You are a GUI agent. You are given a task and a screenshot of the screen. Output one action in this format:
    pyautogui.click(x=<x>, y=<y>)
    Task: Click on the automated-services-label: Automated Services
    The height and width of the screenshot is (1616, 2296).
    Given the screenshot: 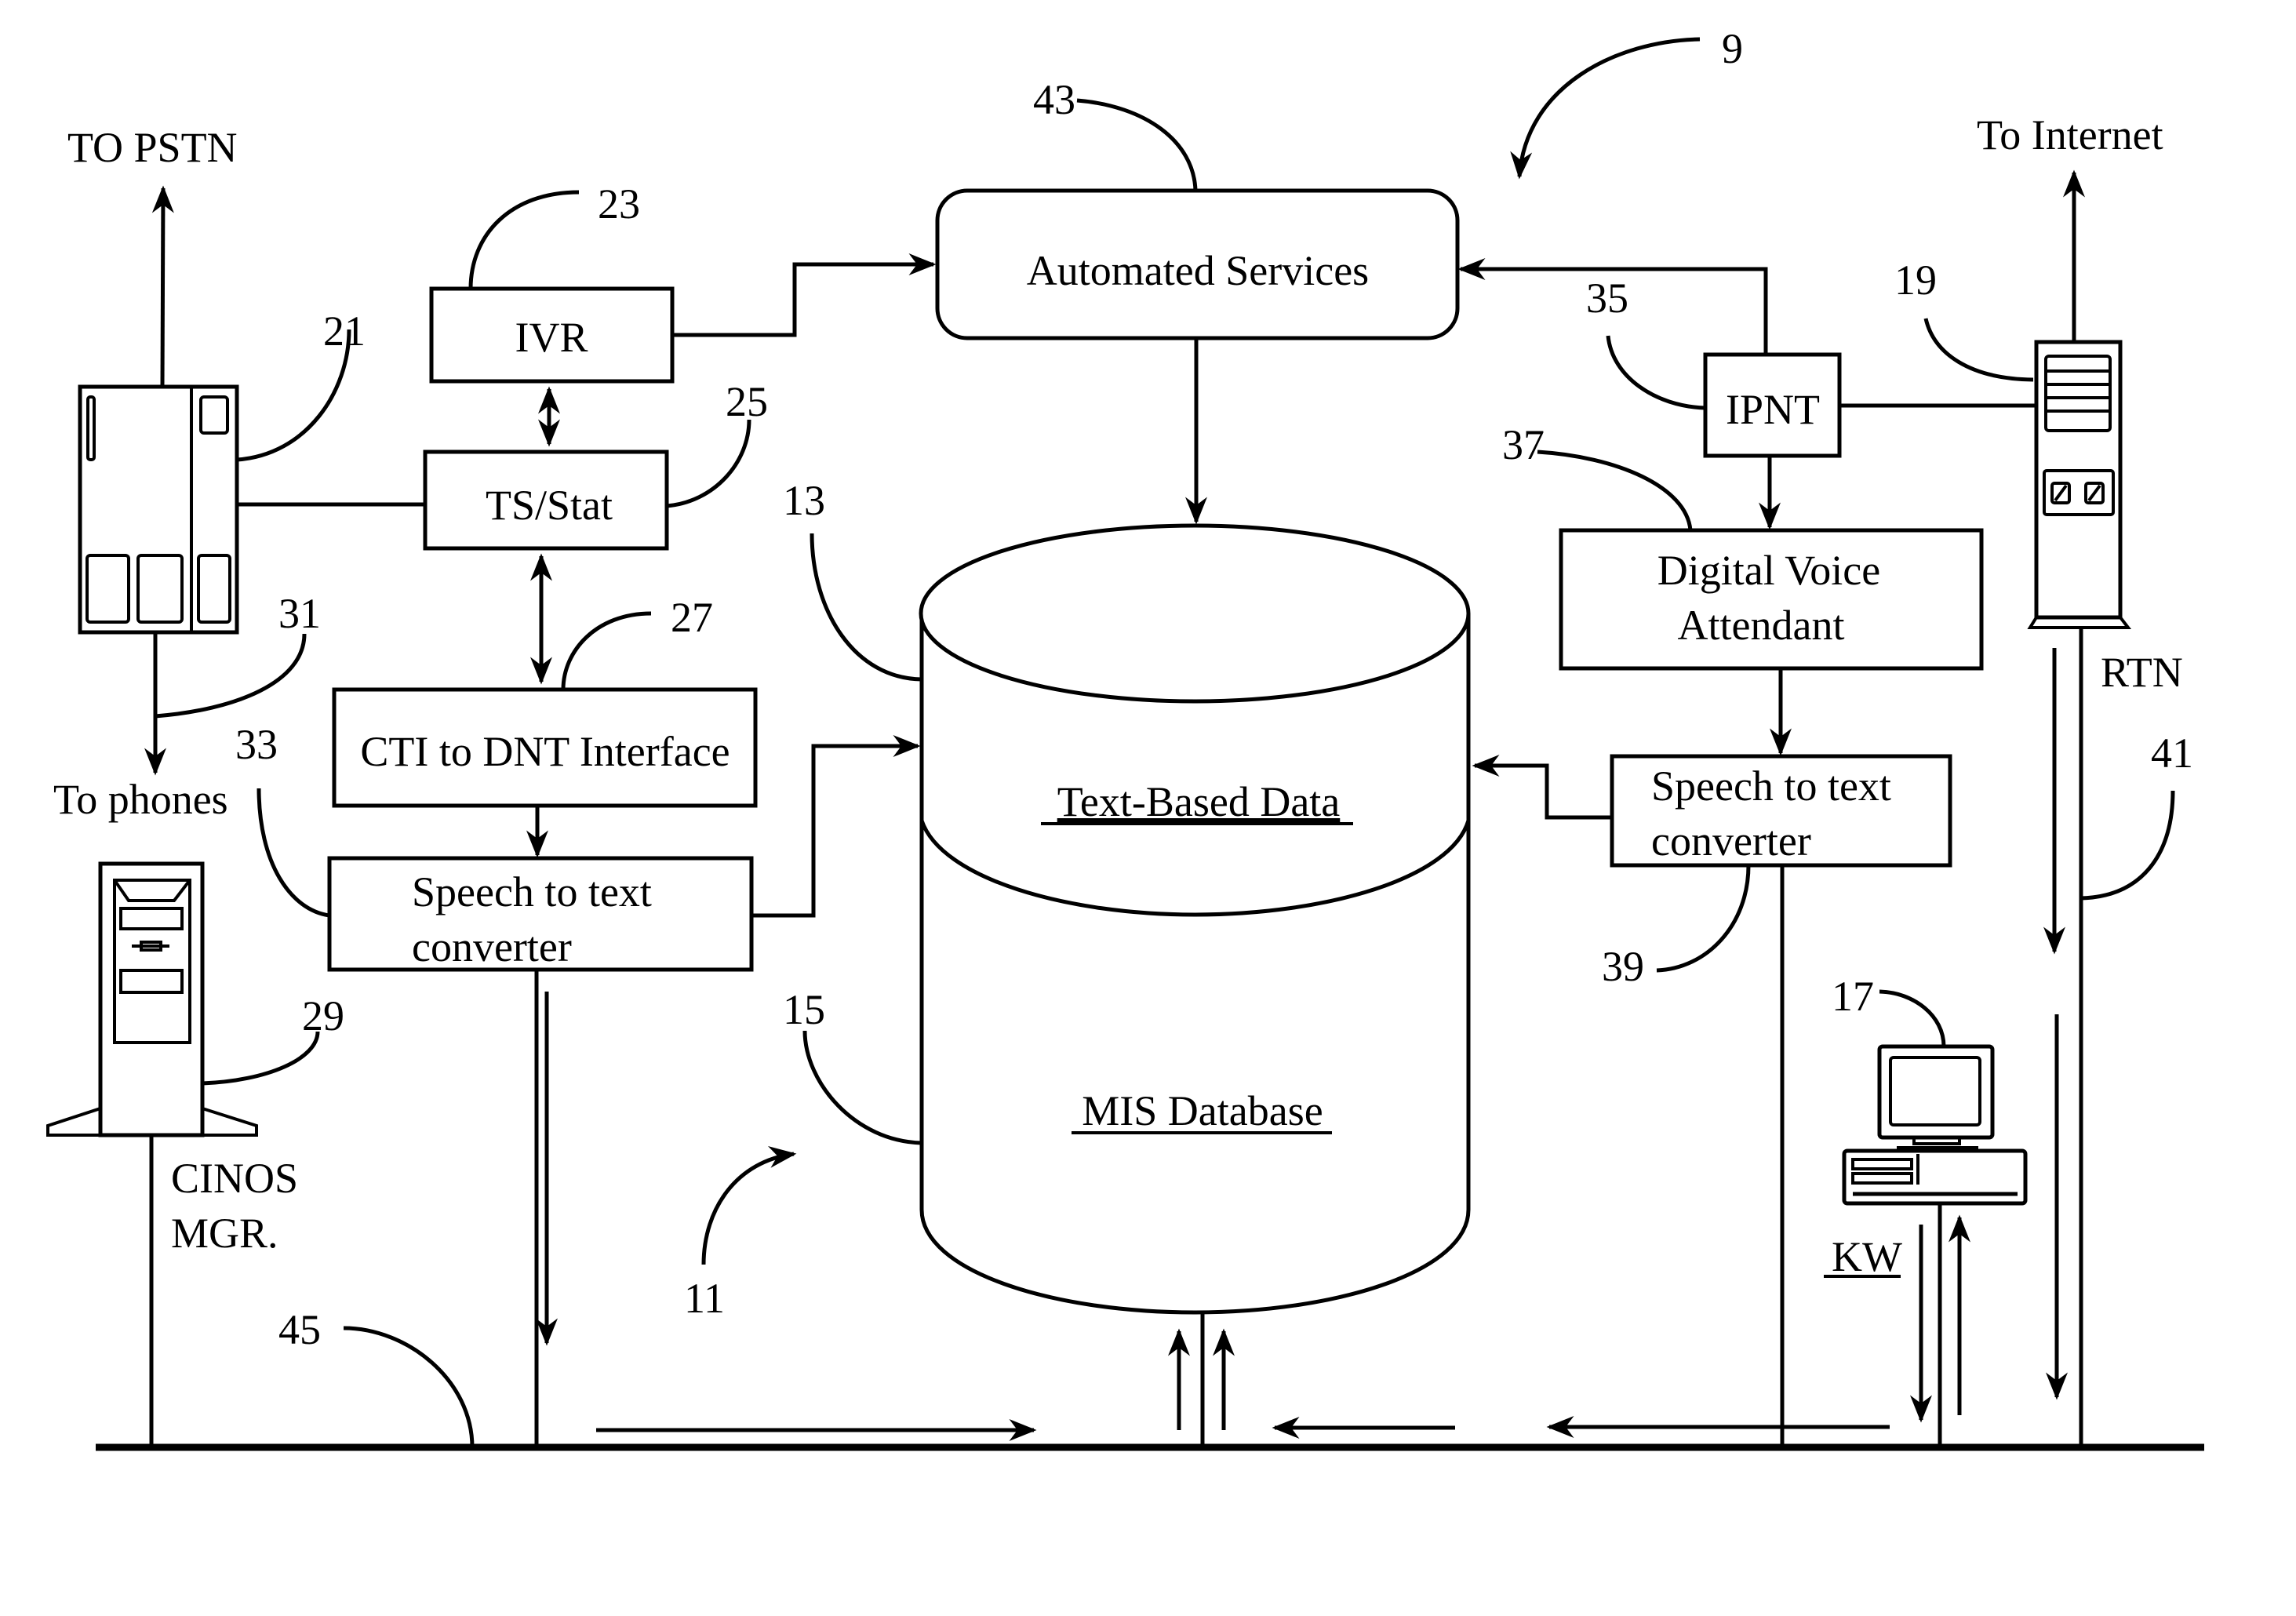 What is the action you would take?
    pyautogui.click(x=1198, y=270)
    